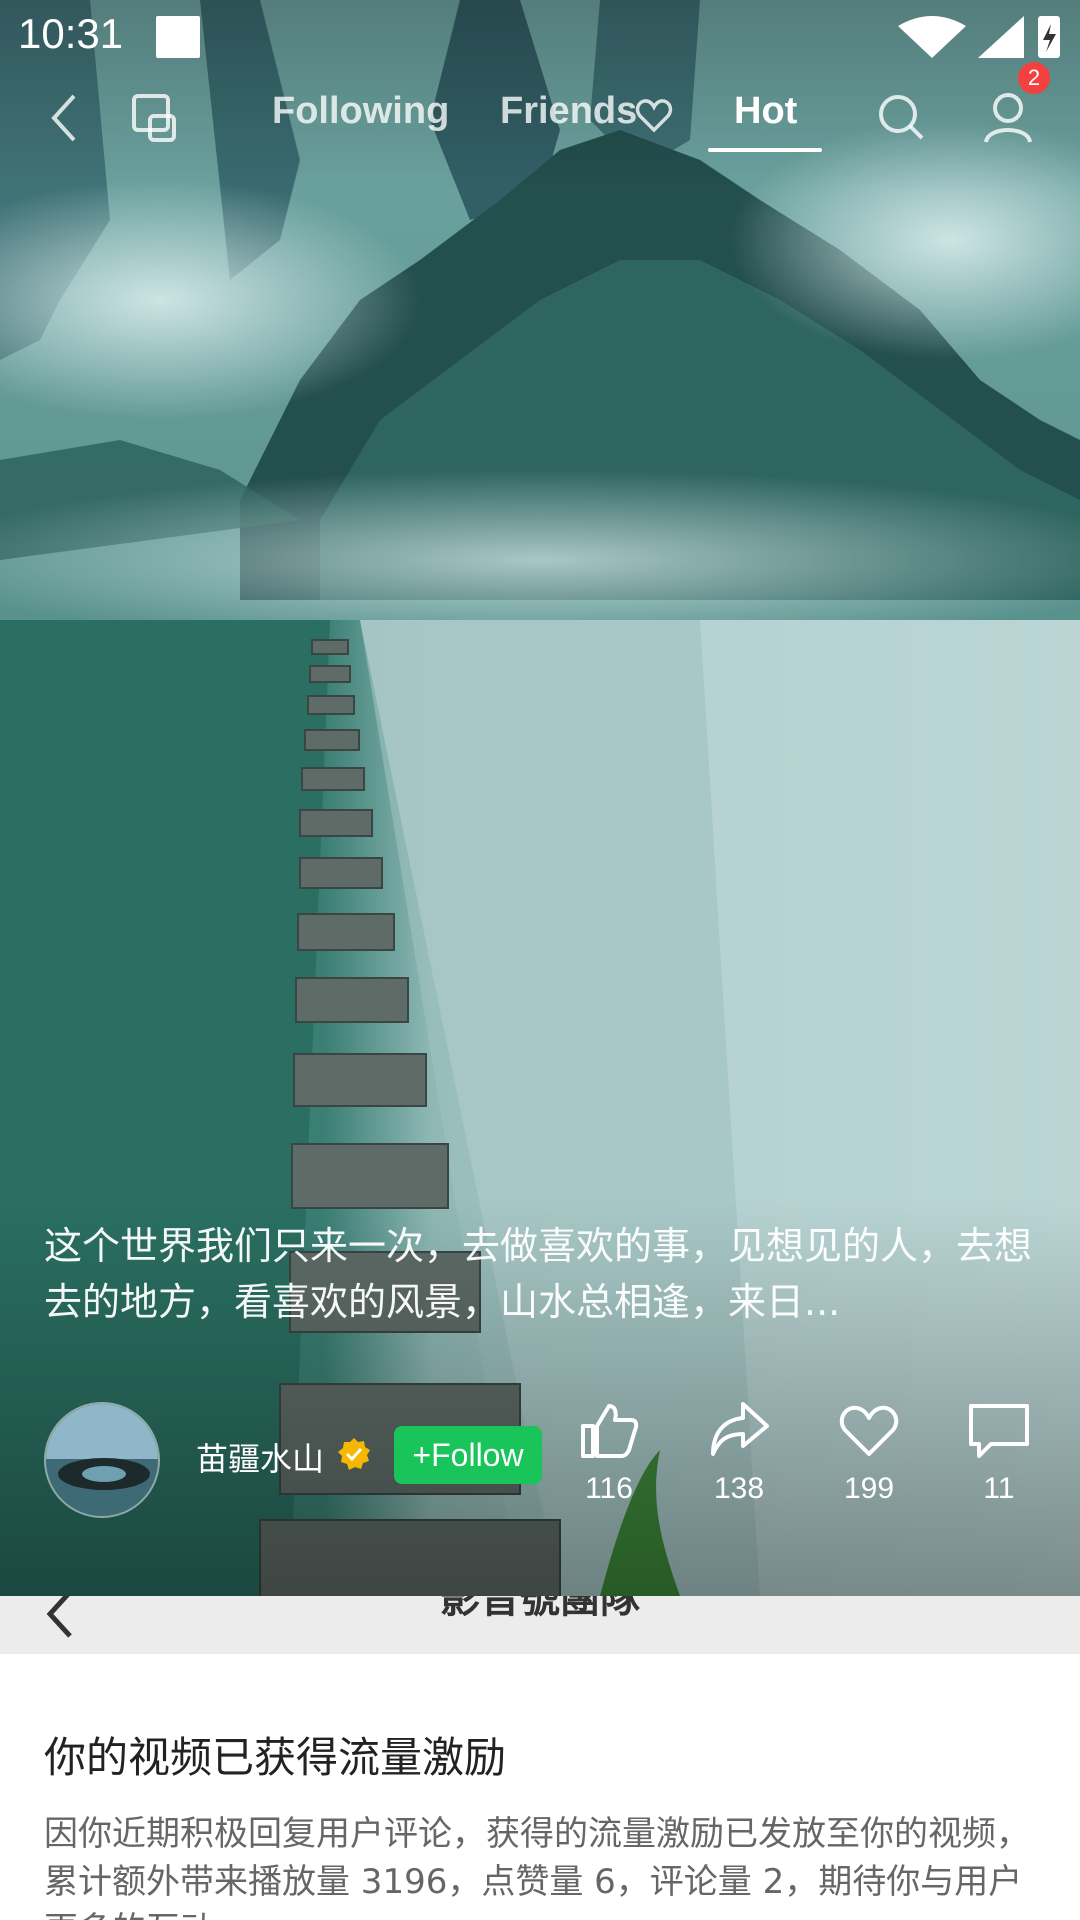 The image size is (1080, 1920). What do you see at coordinates (1001, 37) in the screenshot?
I see `signal-icon` at bounding box center [1001, 37].